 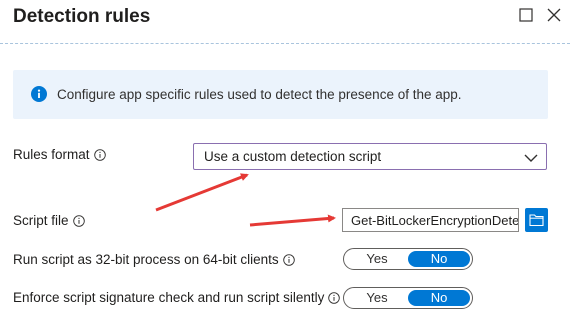 I want to click on folder-icon, so click(x=536, y=220).